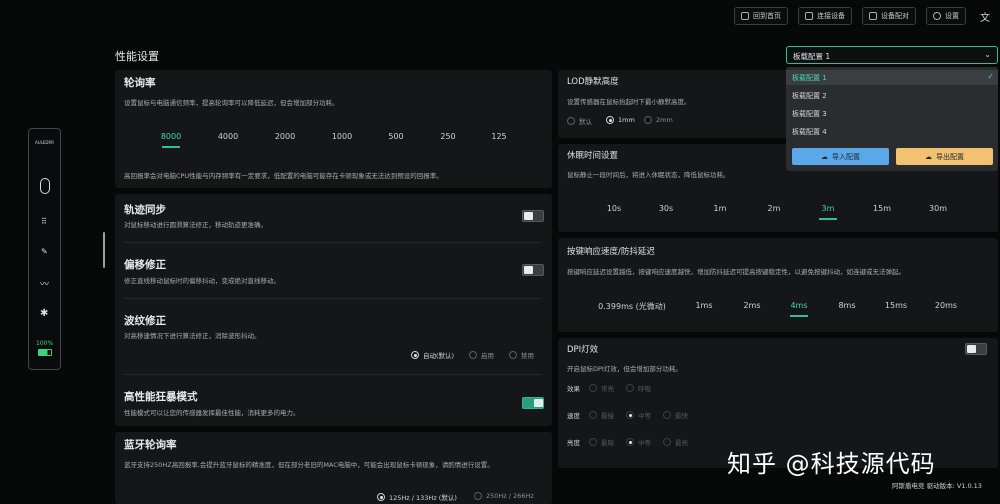 The image size is (1000, 504). Describe the element at coordinates (192, 336) in the screenshot. I see `ripple-desc: 对高移速情况下进行算法修正，消除波形抖动。` at that location.